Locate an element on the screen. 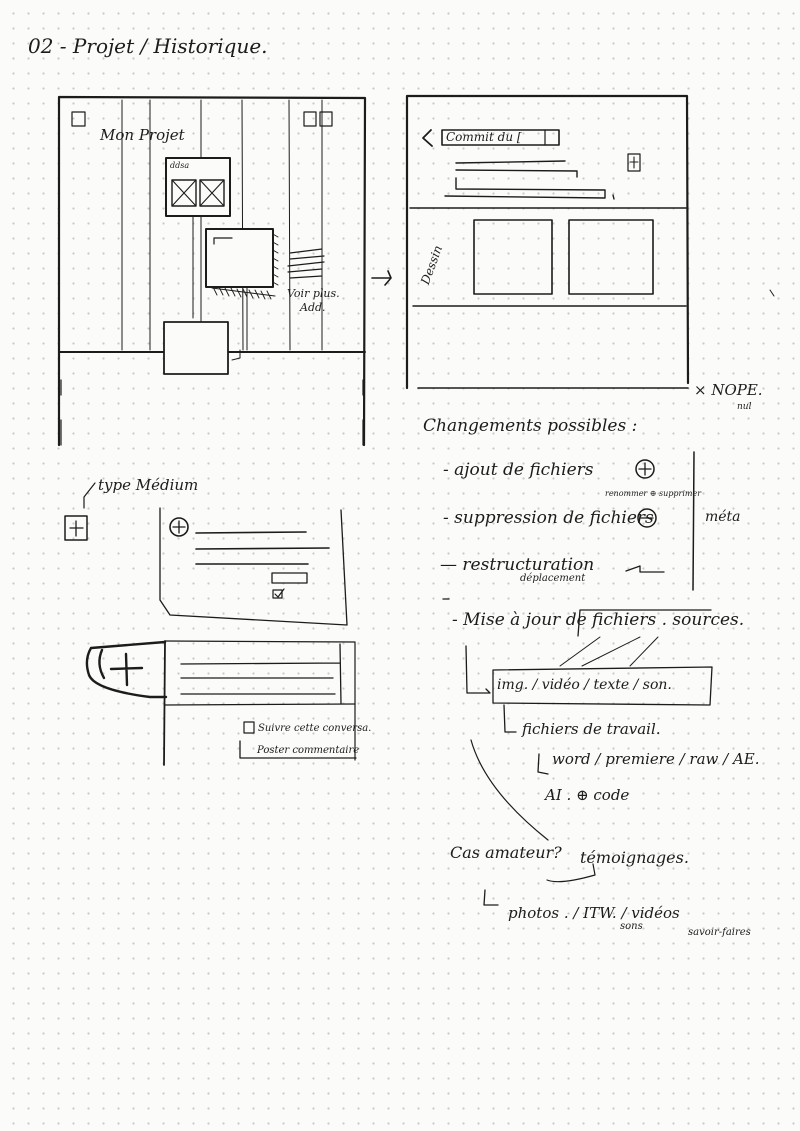 This screenshot has width=800, height=1131. note-delete-aside: renommer ⊕ supprimer is located at coordinates (653, 493).